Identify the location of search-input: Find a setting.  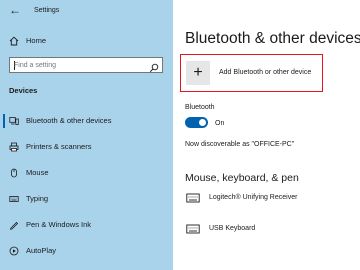
(86, 65).